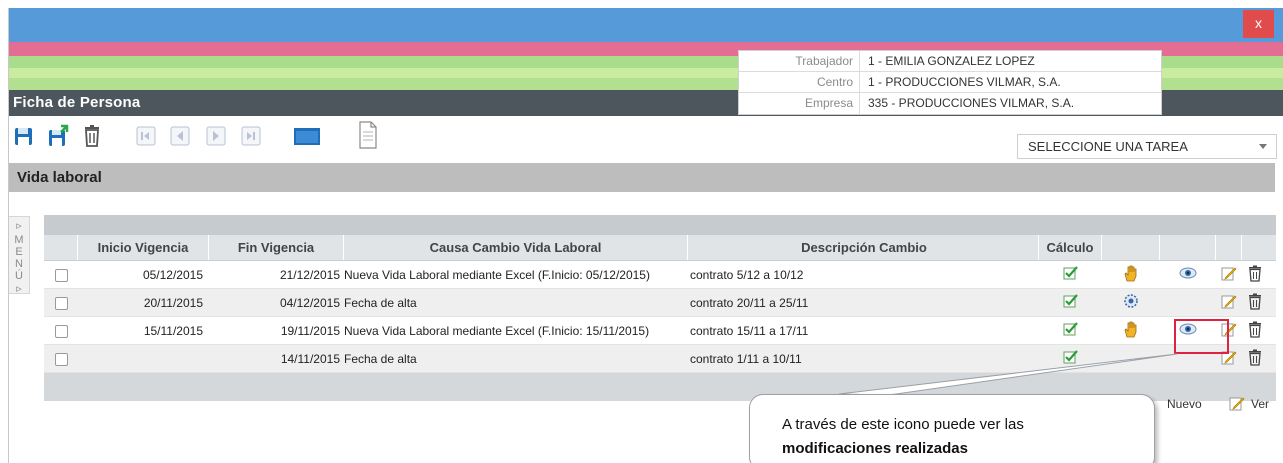  What do you see at coordinates (24, 136) in the screenshot?
I see `save-icon` at bounding box center [24, 136].